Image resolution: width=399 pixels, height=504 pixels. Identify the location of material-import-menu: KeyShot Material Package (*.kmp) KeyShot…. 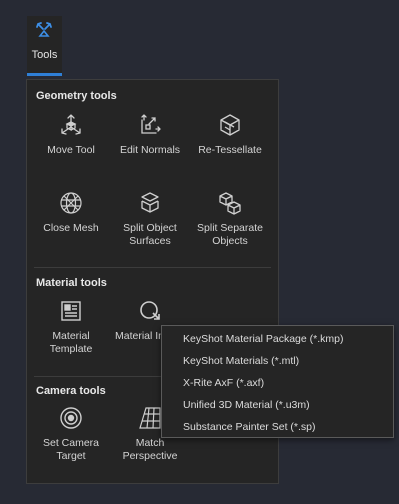
(277, 381).